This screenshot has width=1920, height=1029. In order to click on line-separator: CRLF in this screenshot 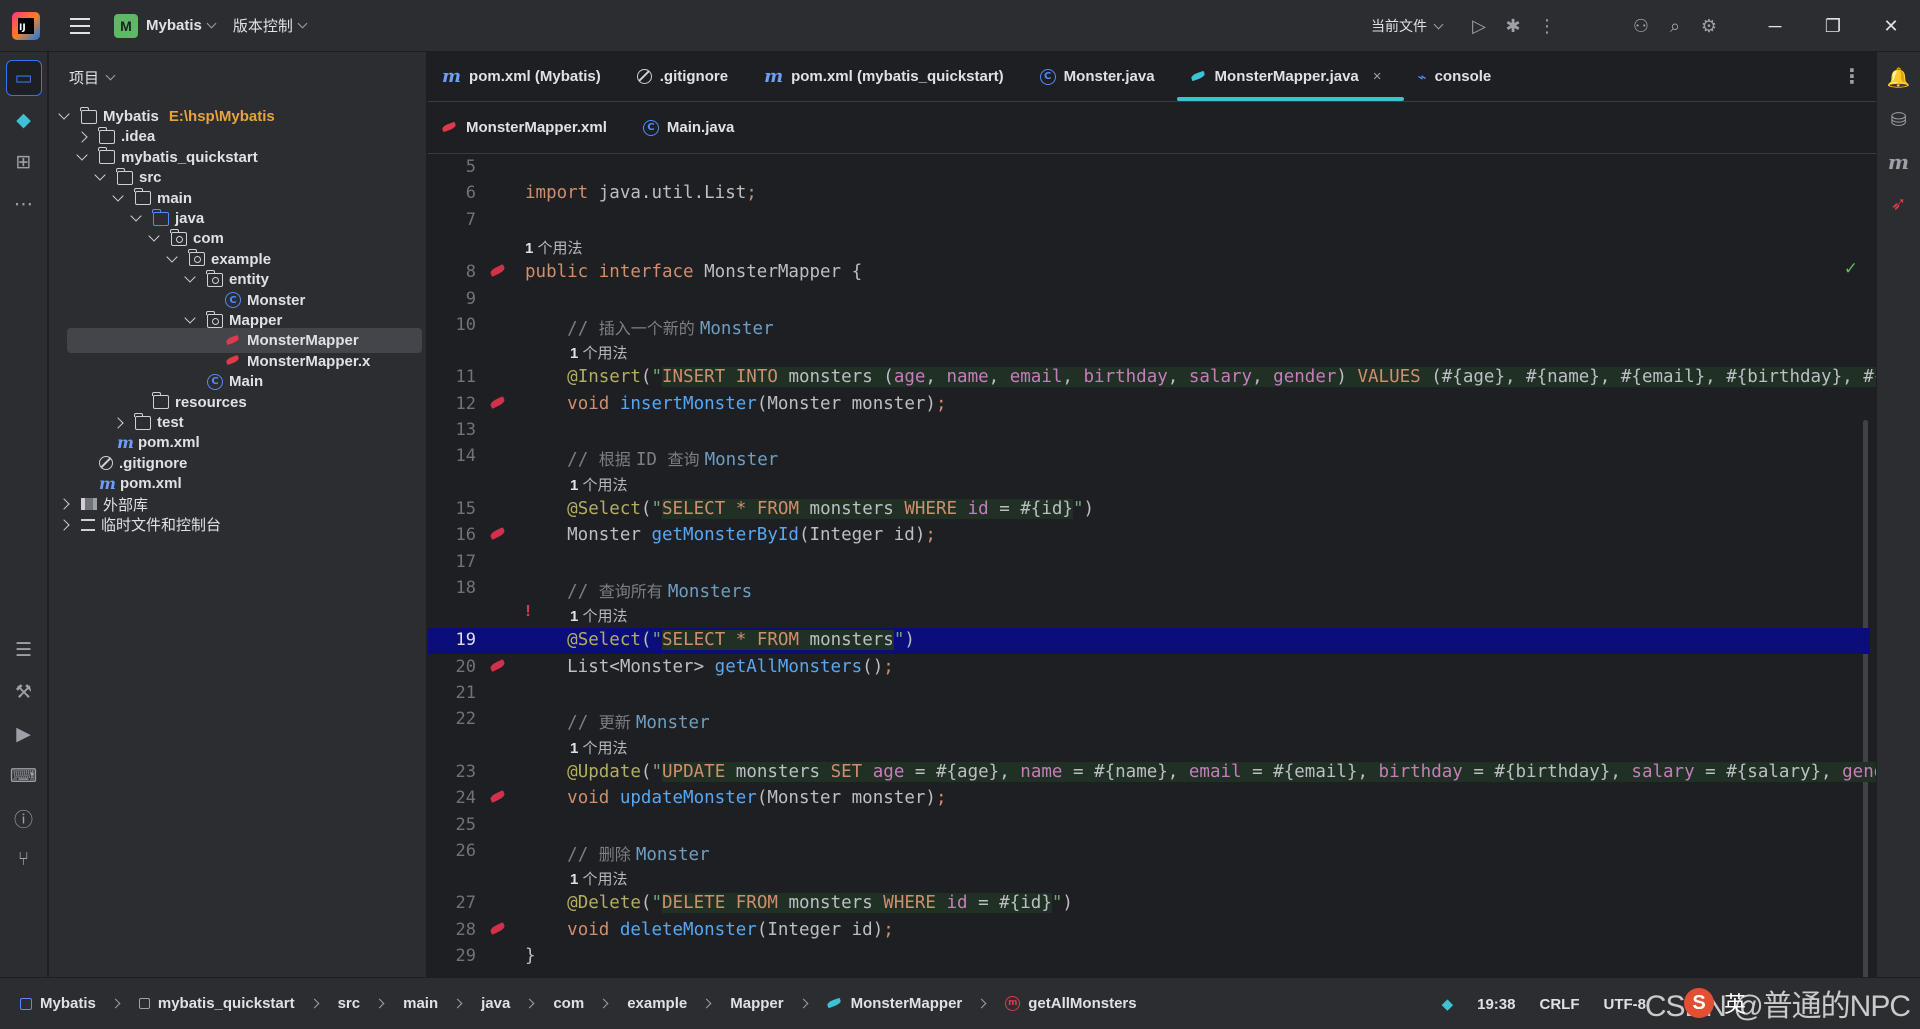, I will do `click(1560, 1004)`.